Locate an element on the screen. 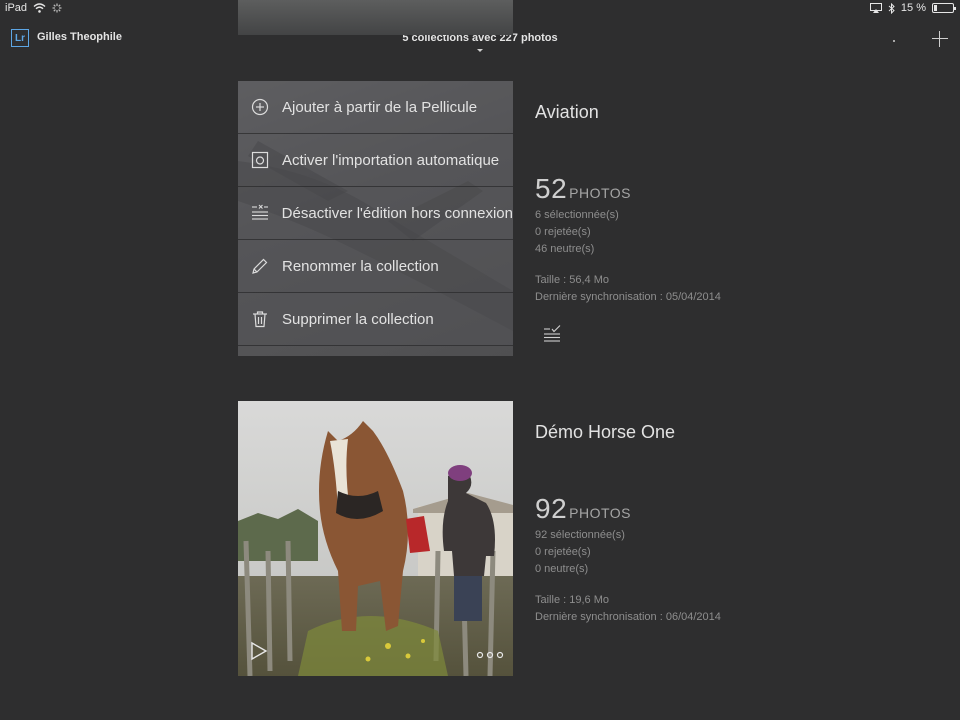 The height and width of the screenshot is (720, 960). camera-icon is located at coordinates (260, 160).